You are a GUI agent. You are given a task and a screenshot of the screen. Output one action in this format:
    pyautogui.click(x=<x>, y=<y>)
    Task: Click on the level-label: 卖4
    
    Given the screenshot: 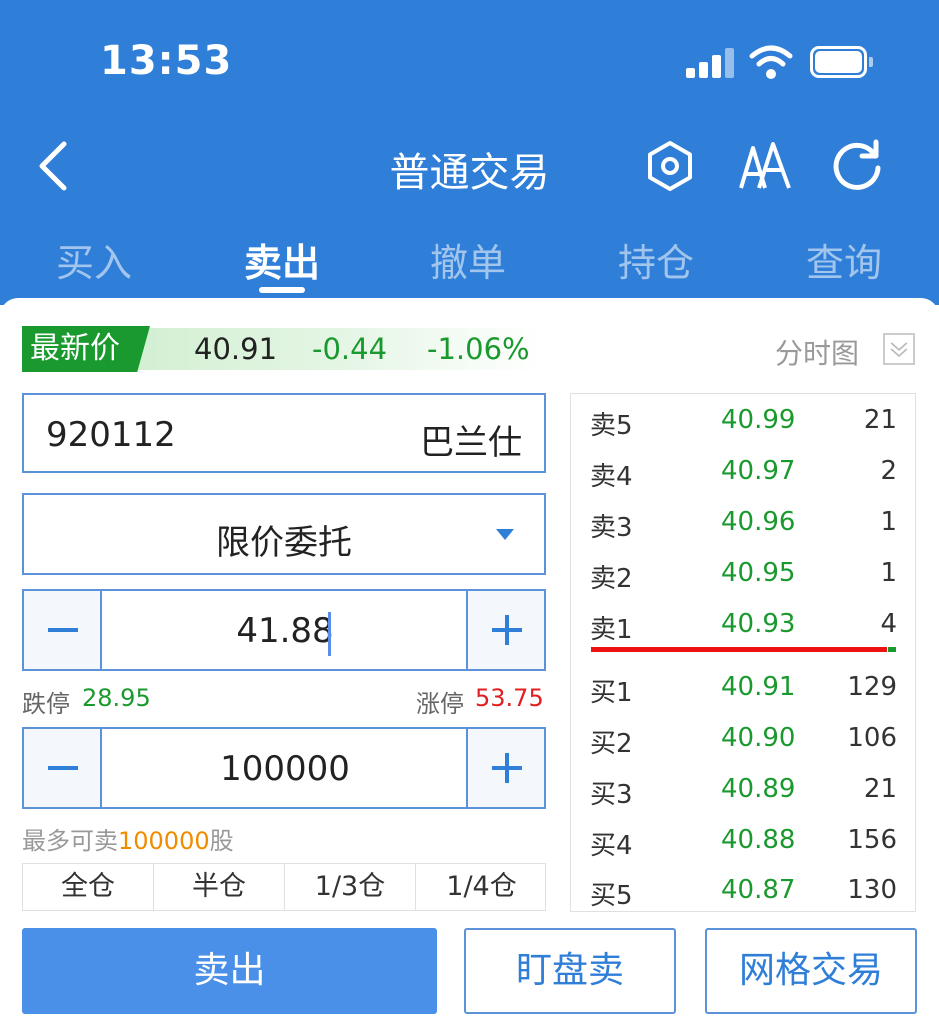 What is the action you would take?
    pyautogui.click(x=611, y=477)
    